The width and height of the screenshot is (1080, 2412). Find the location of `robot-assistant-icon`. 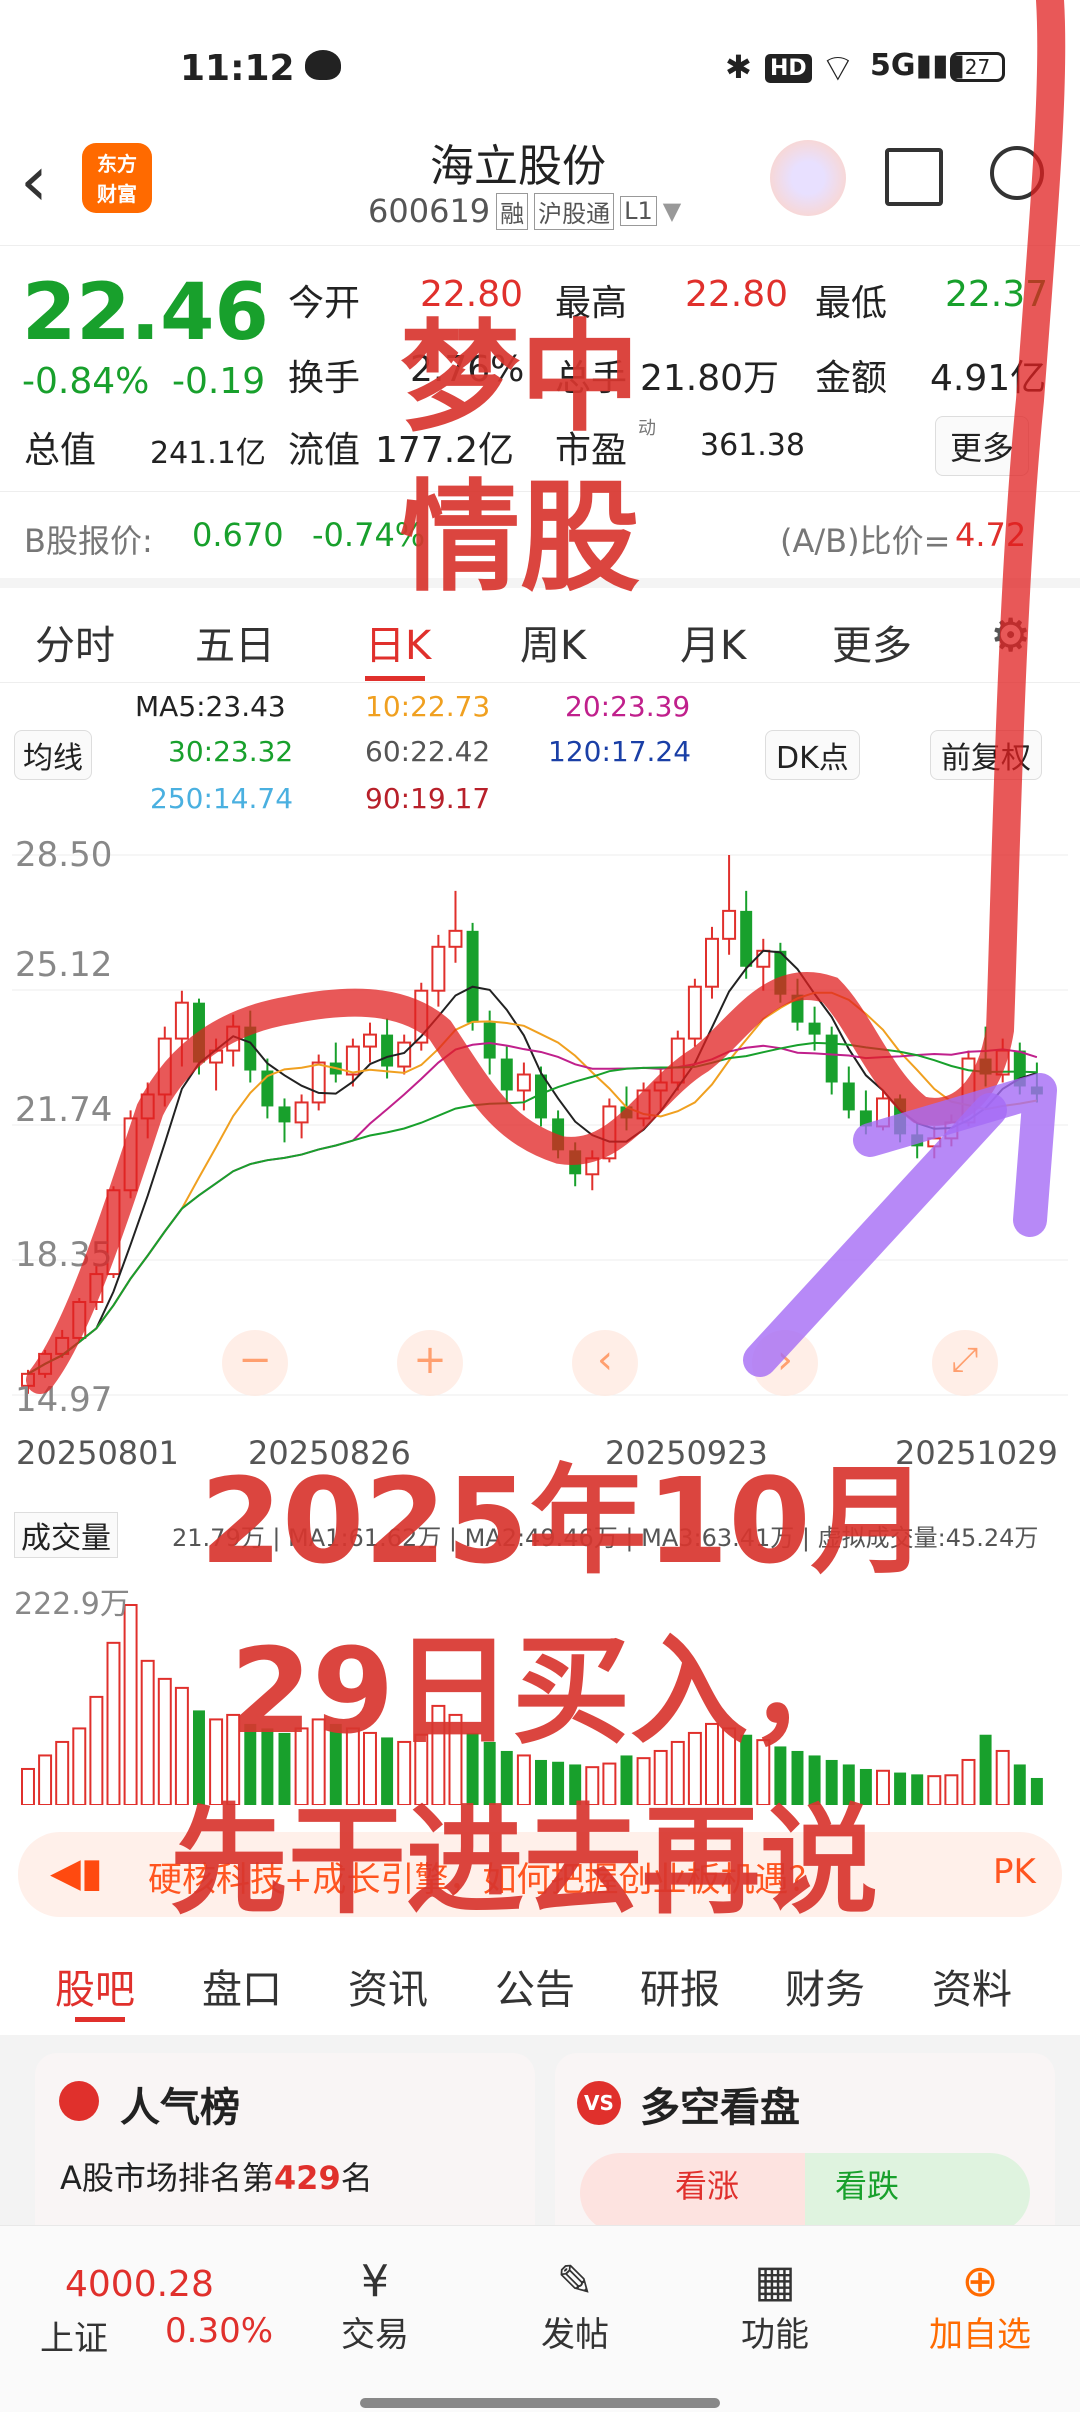

robot-assistant-icon is located at coordinates (808, 178).